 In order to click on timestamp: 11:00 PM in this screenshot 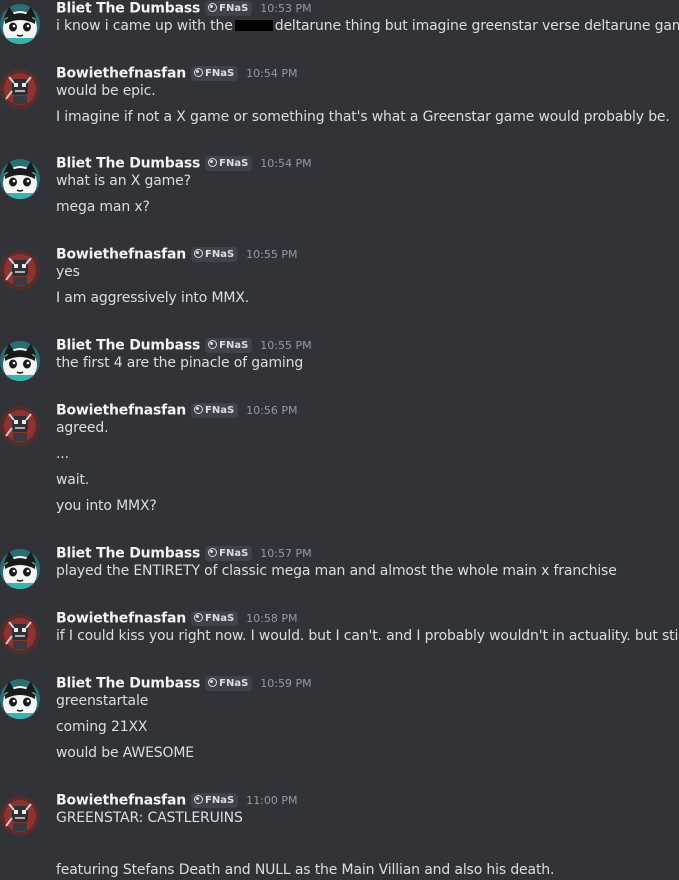, I will do `click(271, 800)`.